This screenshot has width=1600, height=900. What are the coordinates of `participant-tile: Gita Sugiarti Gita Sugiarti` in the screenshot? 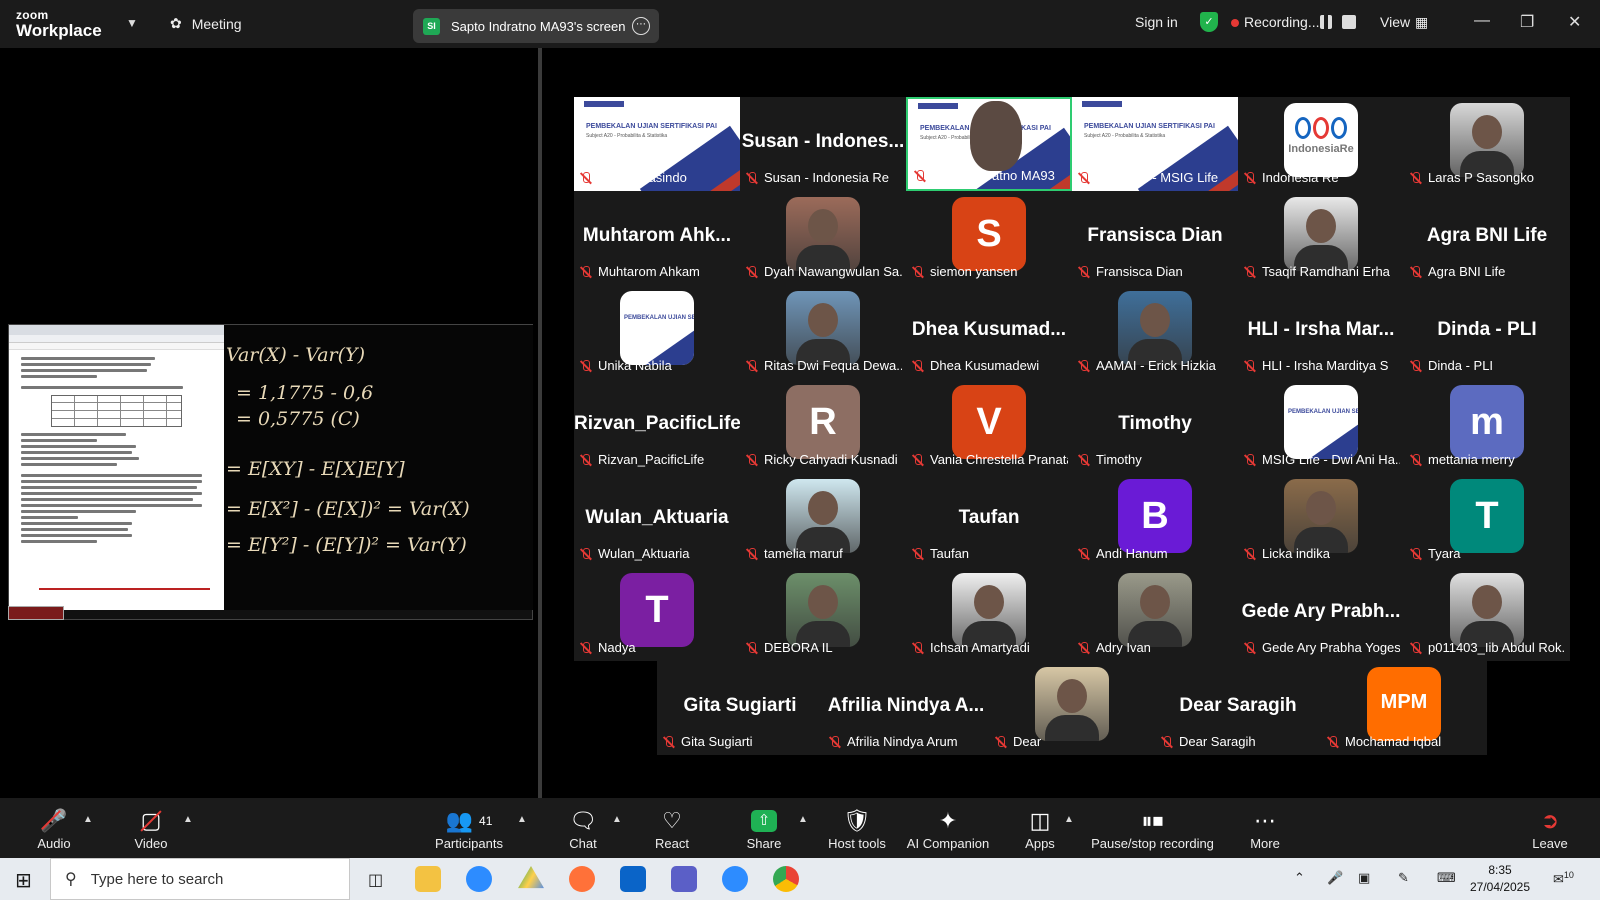 It's located at (740, 708).